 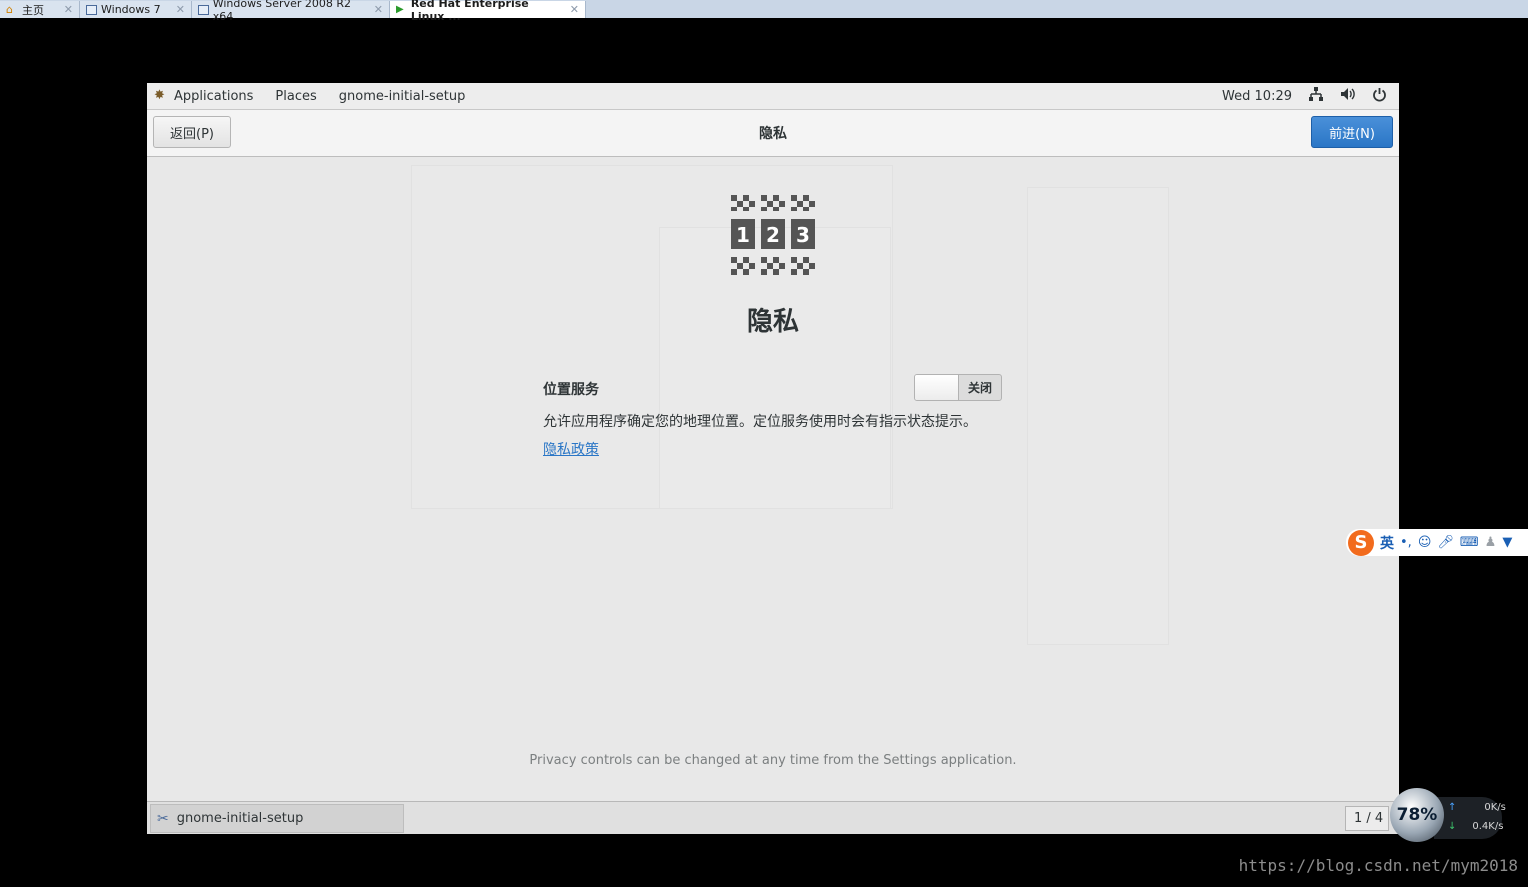 What do you see at coordinates (9, 9) in the screenshot?
I see `home-icon: ⌂` at bounding box center [9, 9].